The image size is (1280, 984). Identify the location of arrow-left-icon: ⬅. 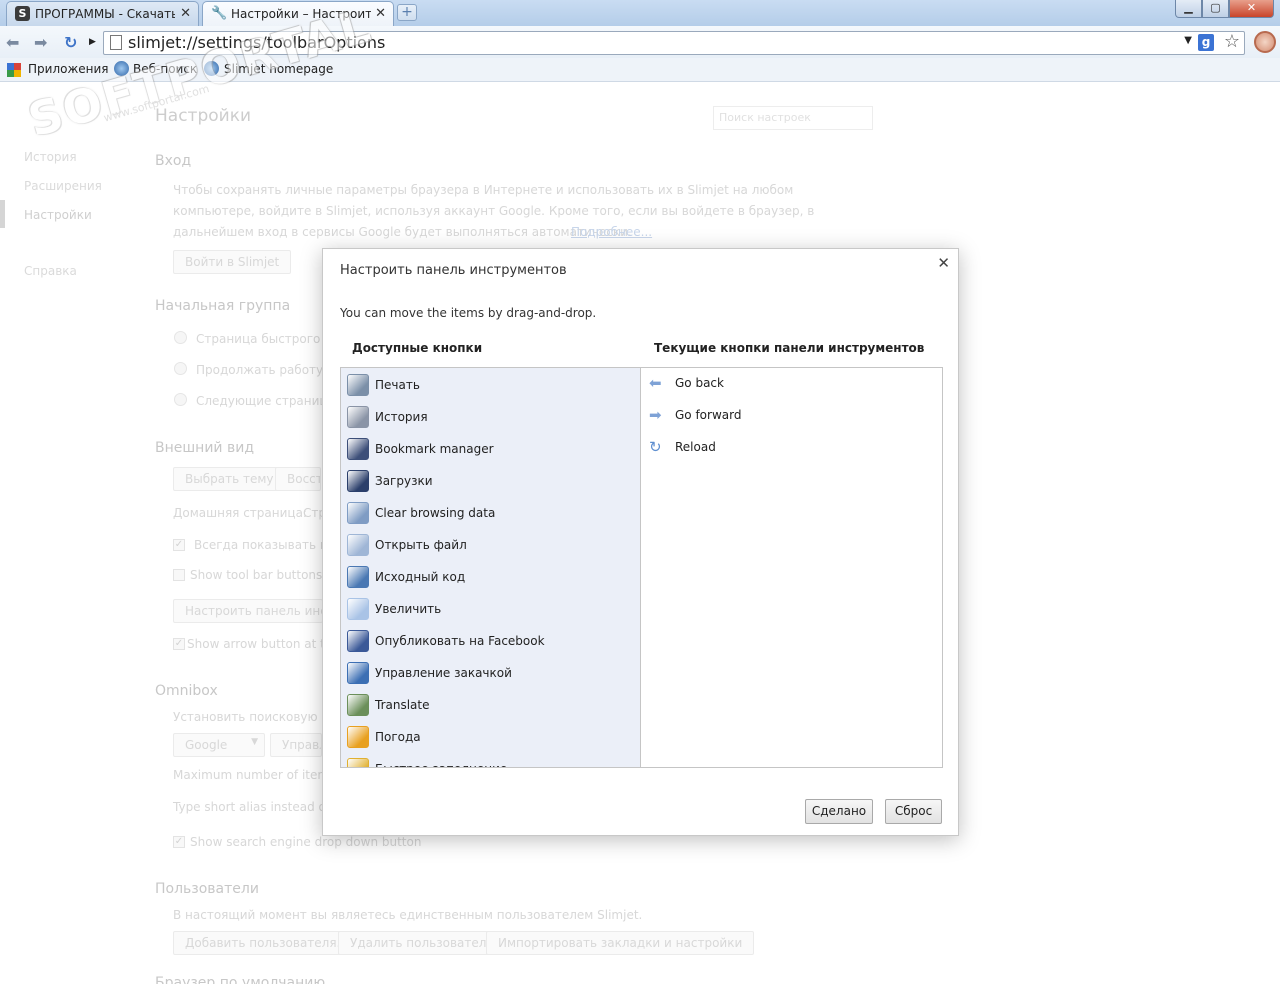
(655, 383).